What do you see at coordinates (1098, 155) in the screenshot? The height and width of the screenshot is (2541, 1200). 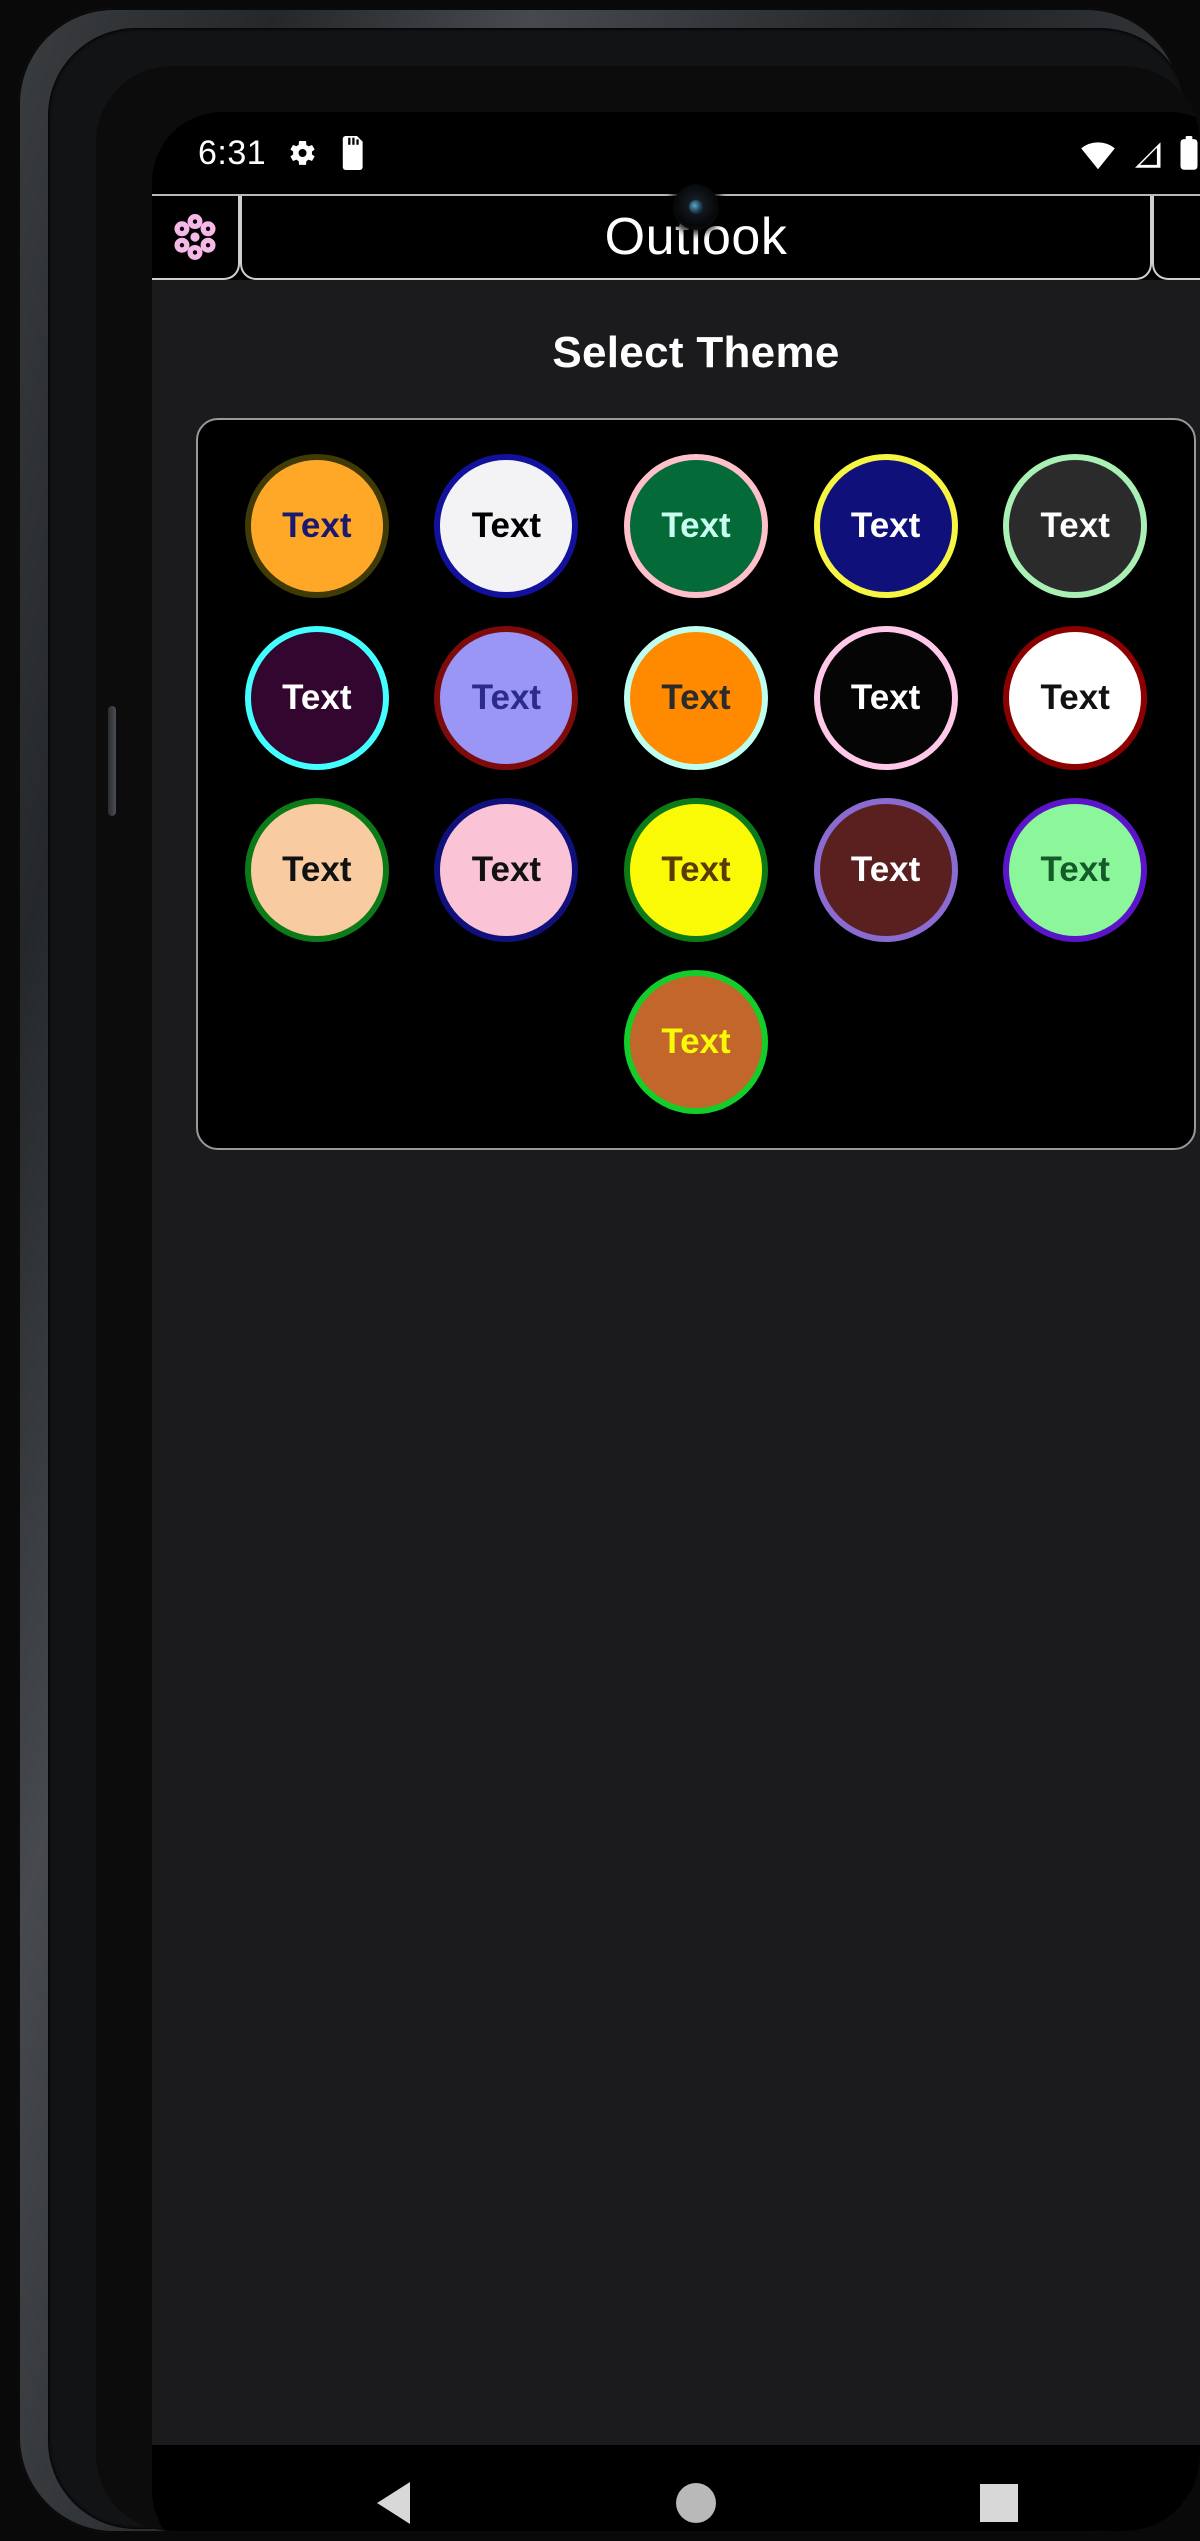 I see `wifi-icon` at bounding box center [1098, 155].